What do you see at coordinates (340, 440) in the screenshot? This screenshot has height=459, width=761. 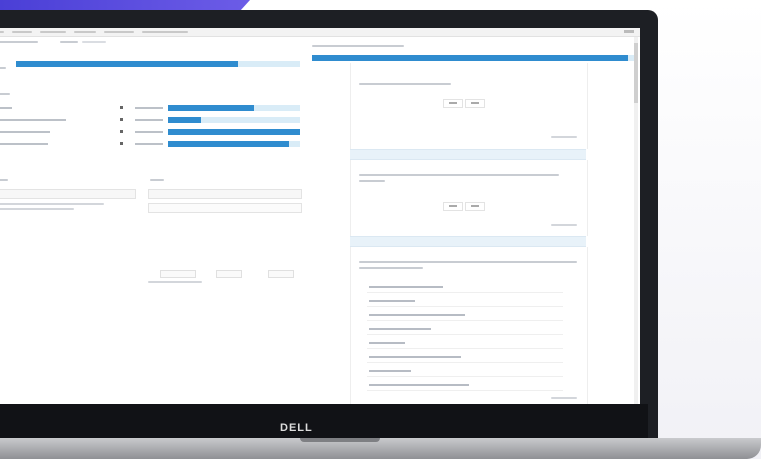 I see `laptop-base-notch` at bounding box center [340, 440].